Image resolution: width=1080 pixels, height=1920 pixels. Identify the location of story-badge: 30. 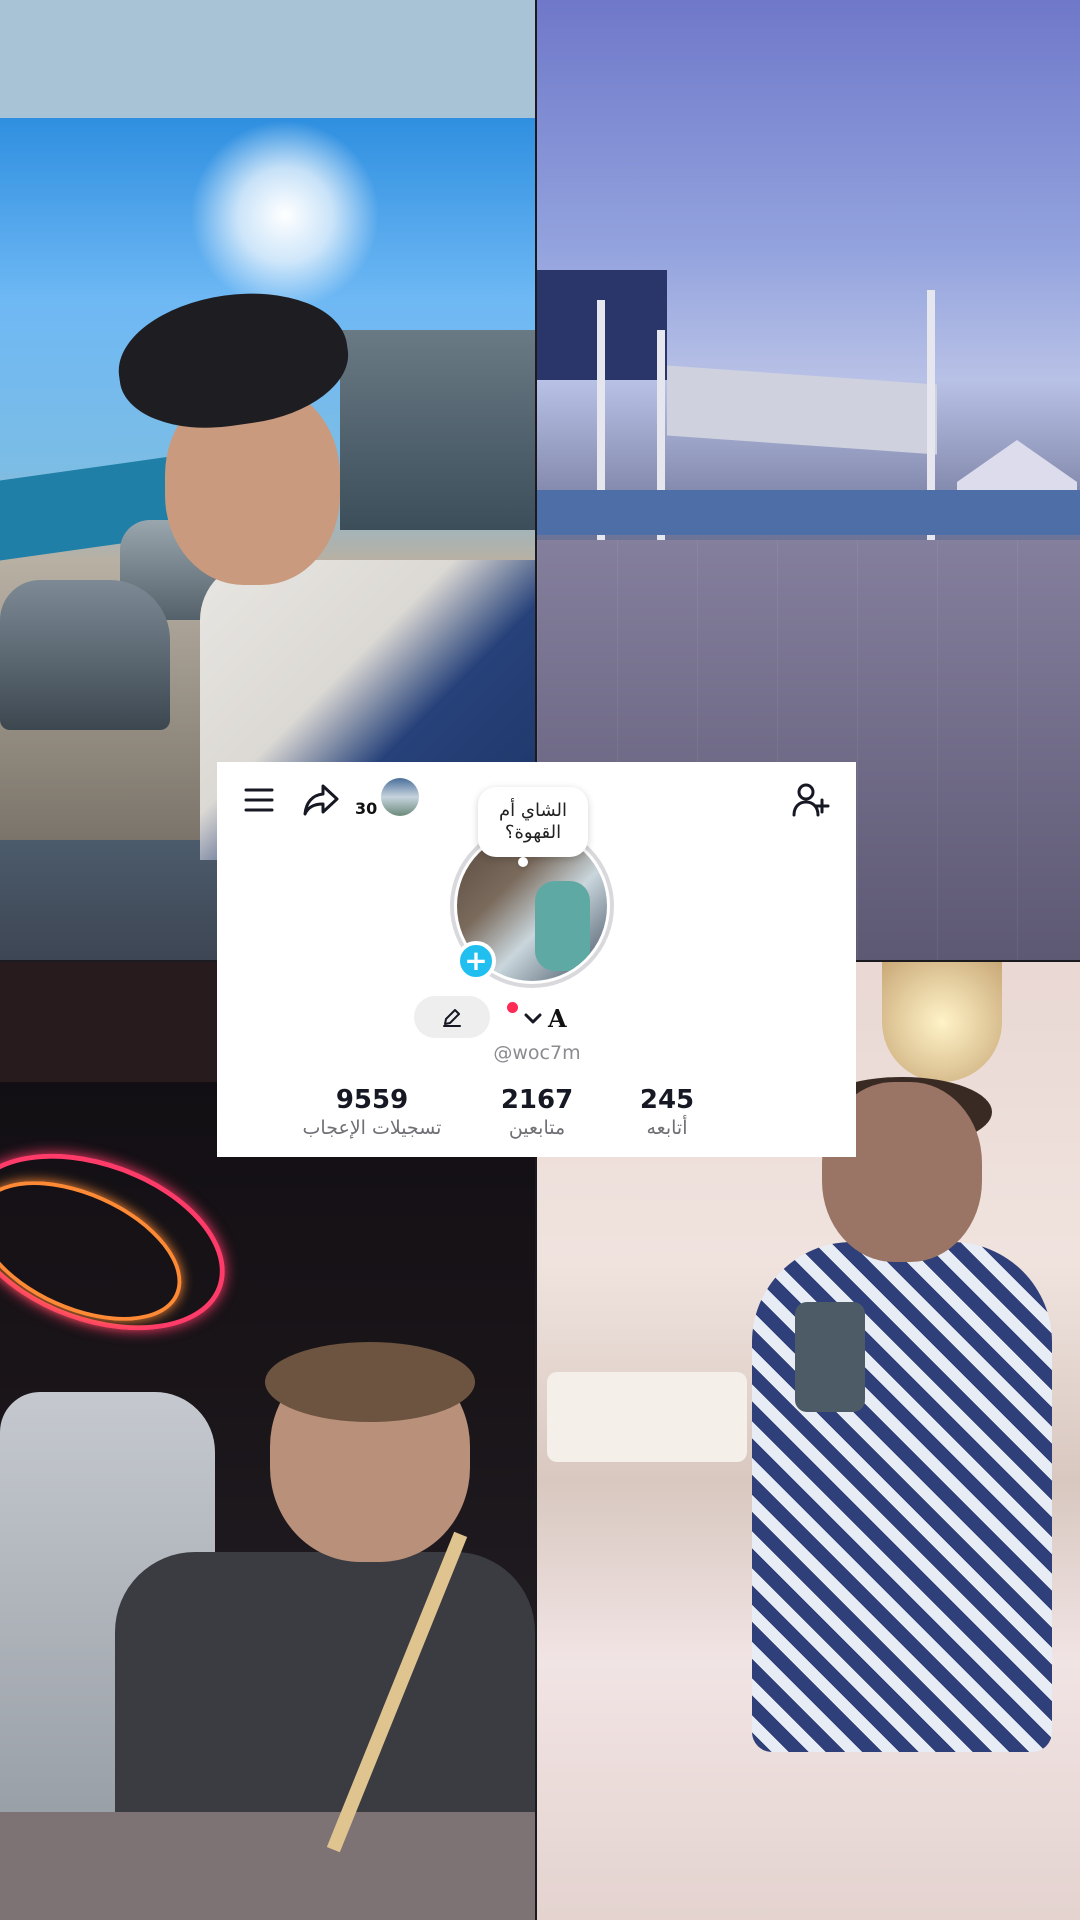
(387, 800).